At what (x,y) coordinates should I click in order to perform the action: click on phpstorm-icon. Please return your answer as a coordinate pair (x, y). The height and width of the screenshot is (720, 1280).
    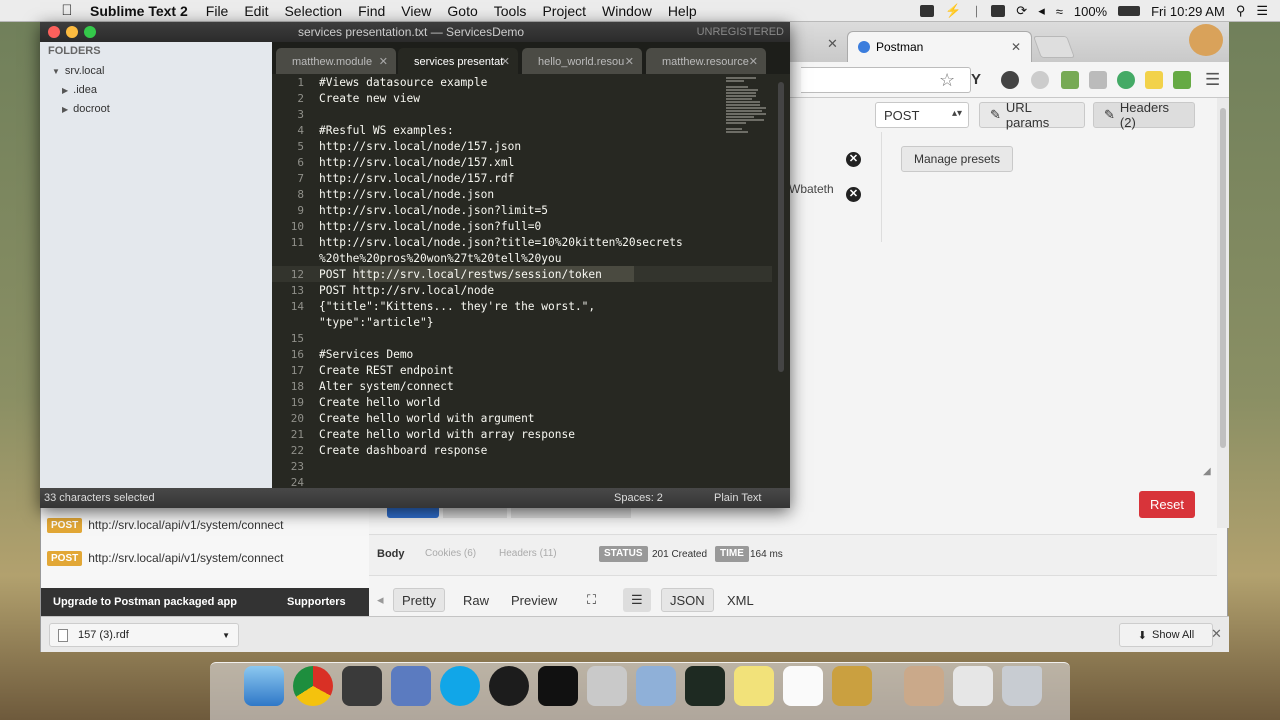
    Looking at the image, I should click on (411, 686).